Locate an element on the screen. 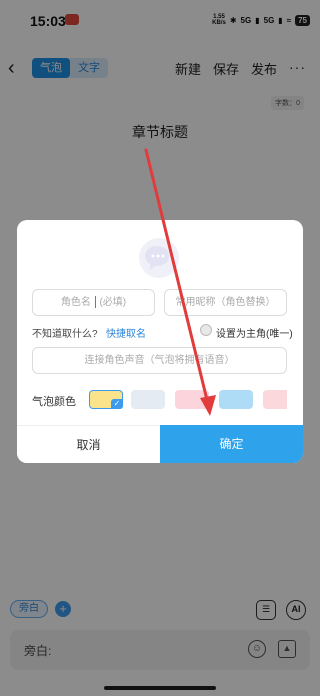 Image resolution: width=320 pixels, height=696 pixels. bubble-avatar-icon is located at coordinates (157, 258).